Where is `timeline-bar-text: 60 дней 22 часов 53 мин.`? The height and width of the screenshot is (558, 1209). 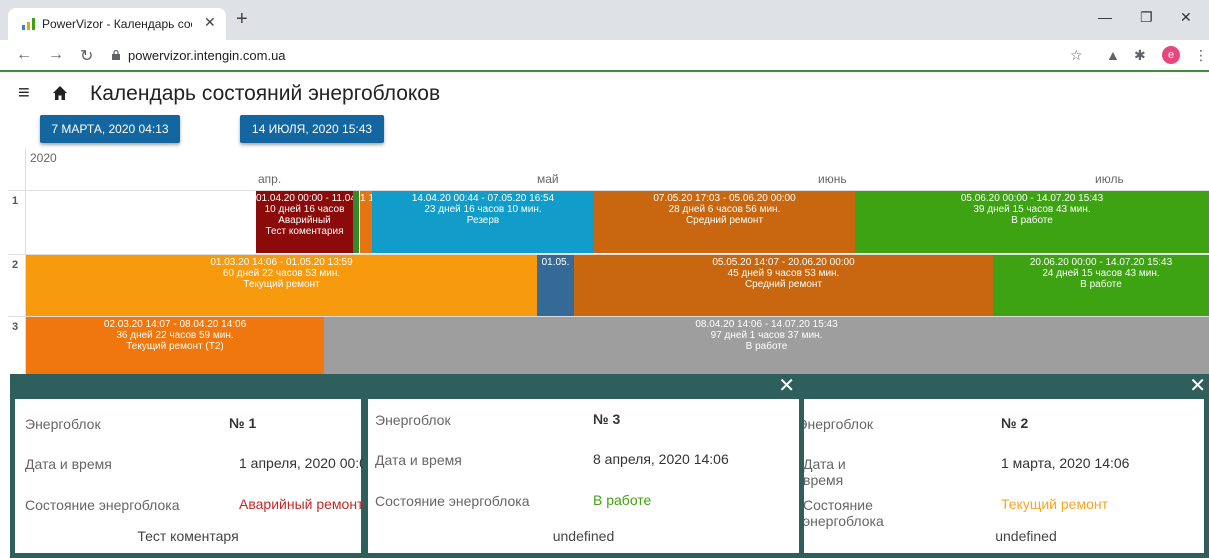 timeline-bar-text: 60 дней 22 часов 53 мин. is located at coordinates (281, 273).